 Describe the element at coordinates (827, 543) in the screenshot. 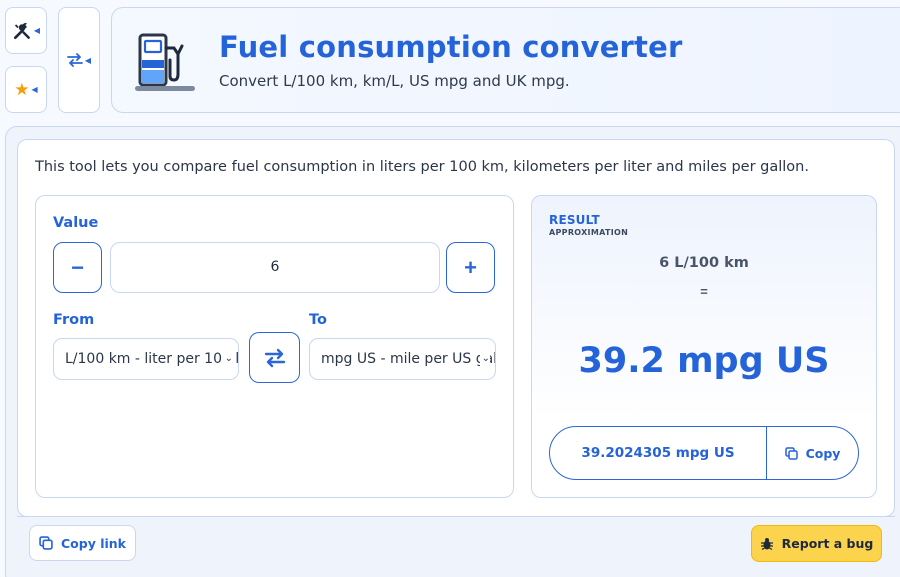

I see `report-bug-label: Report a bug` at that location.